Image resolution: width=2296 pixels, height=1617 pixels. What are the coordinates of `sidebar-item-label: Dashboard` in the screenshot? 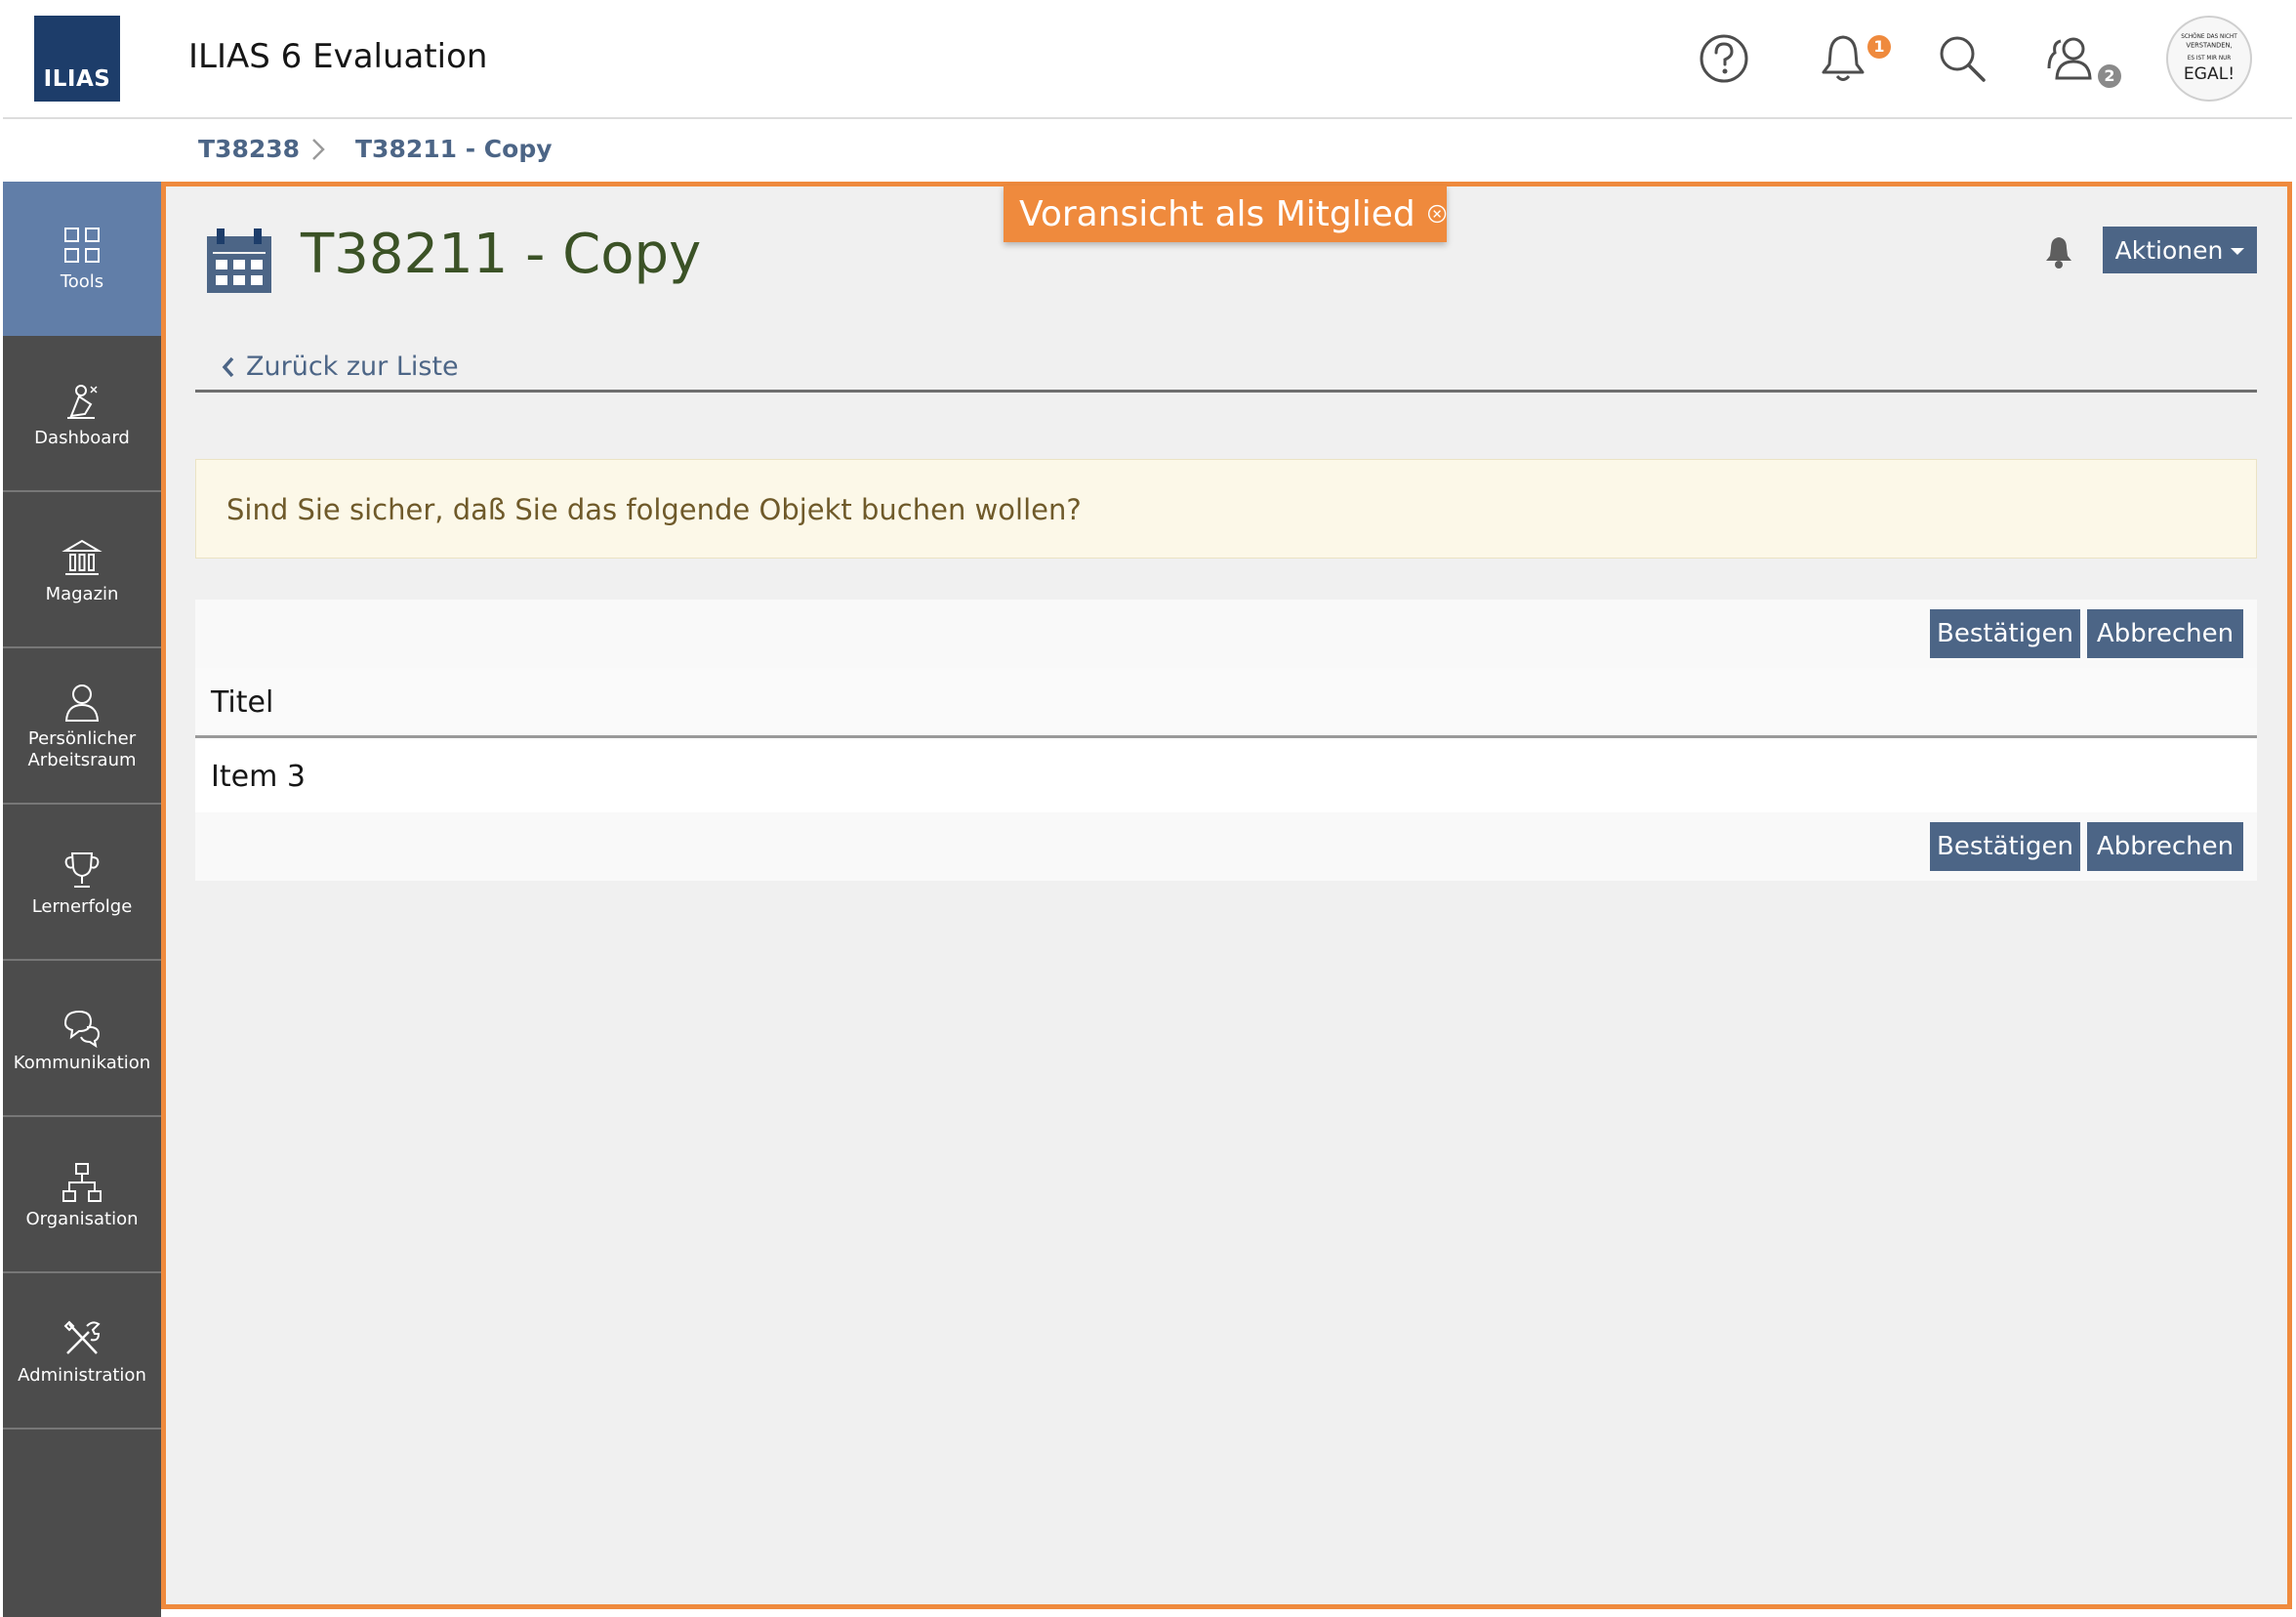 It's located at (82, 438).